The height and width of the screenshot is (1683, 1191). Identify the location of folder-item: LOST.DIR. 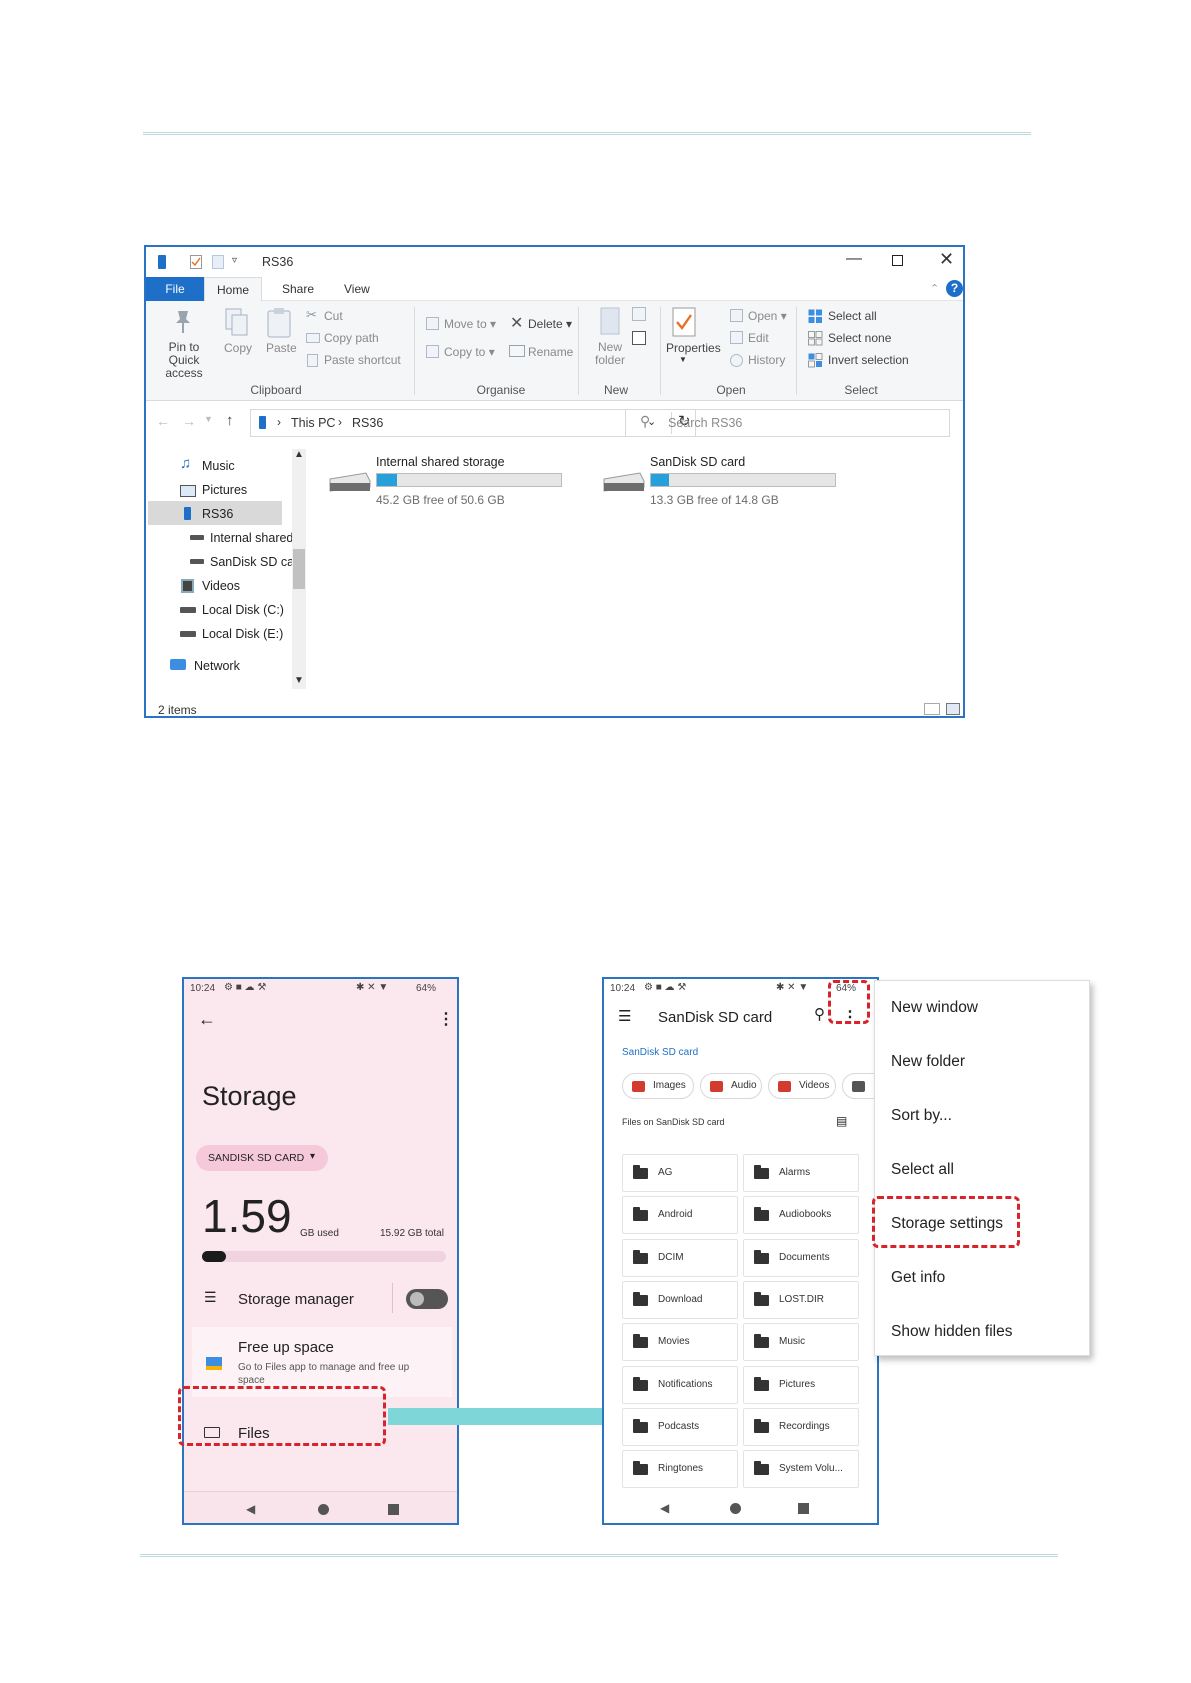
(801, 1299).